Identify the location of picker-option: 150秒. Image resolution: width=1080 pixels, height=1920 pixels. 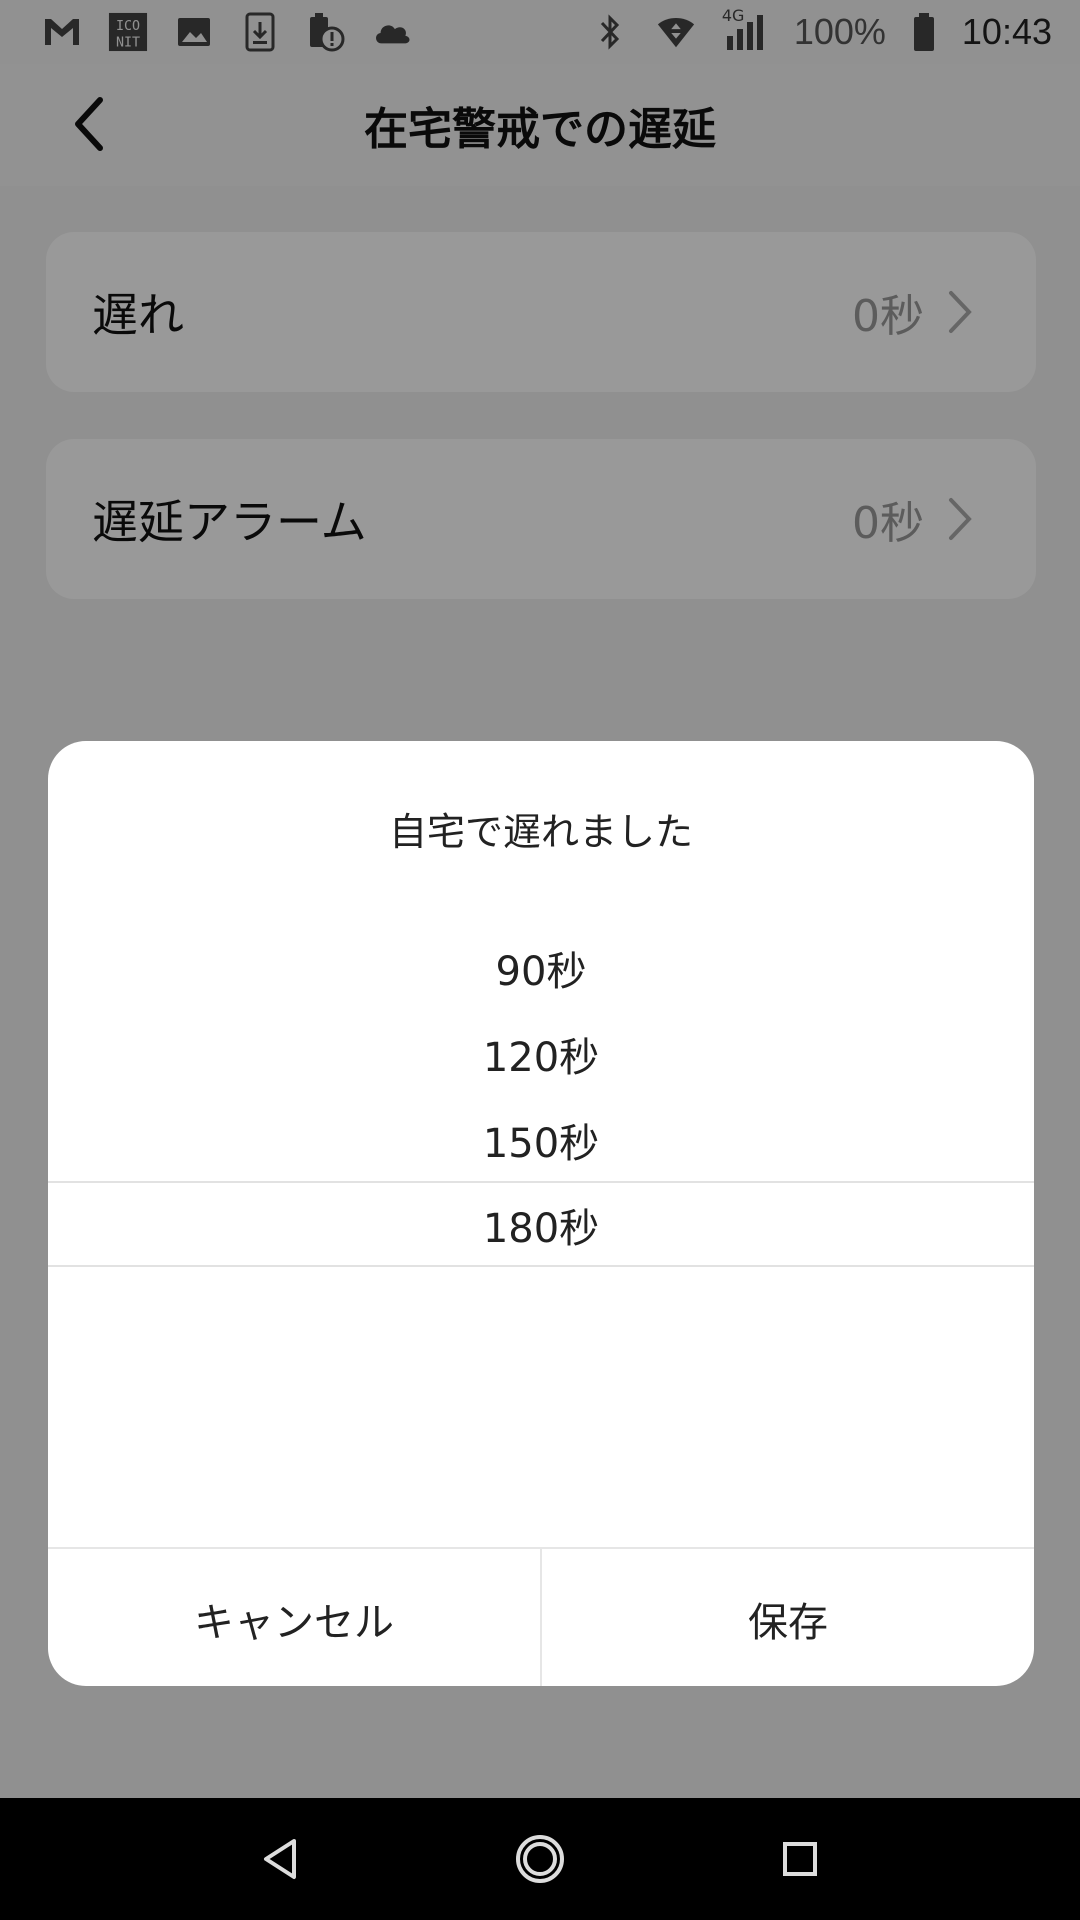
(541, 1140).